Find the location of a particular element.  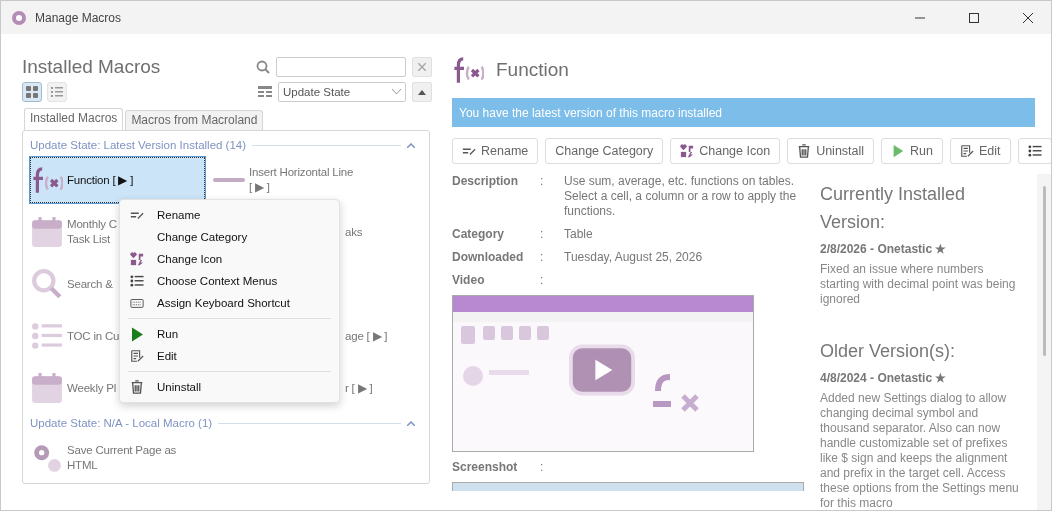

macro-name: Task List is located at coordinates (89, 239).